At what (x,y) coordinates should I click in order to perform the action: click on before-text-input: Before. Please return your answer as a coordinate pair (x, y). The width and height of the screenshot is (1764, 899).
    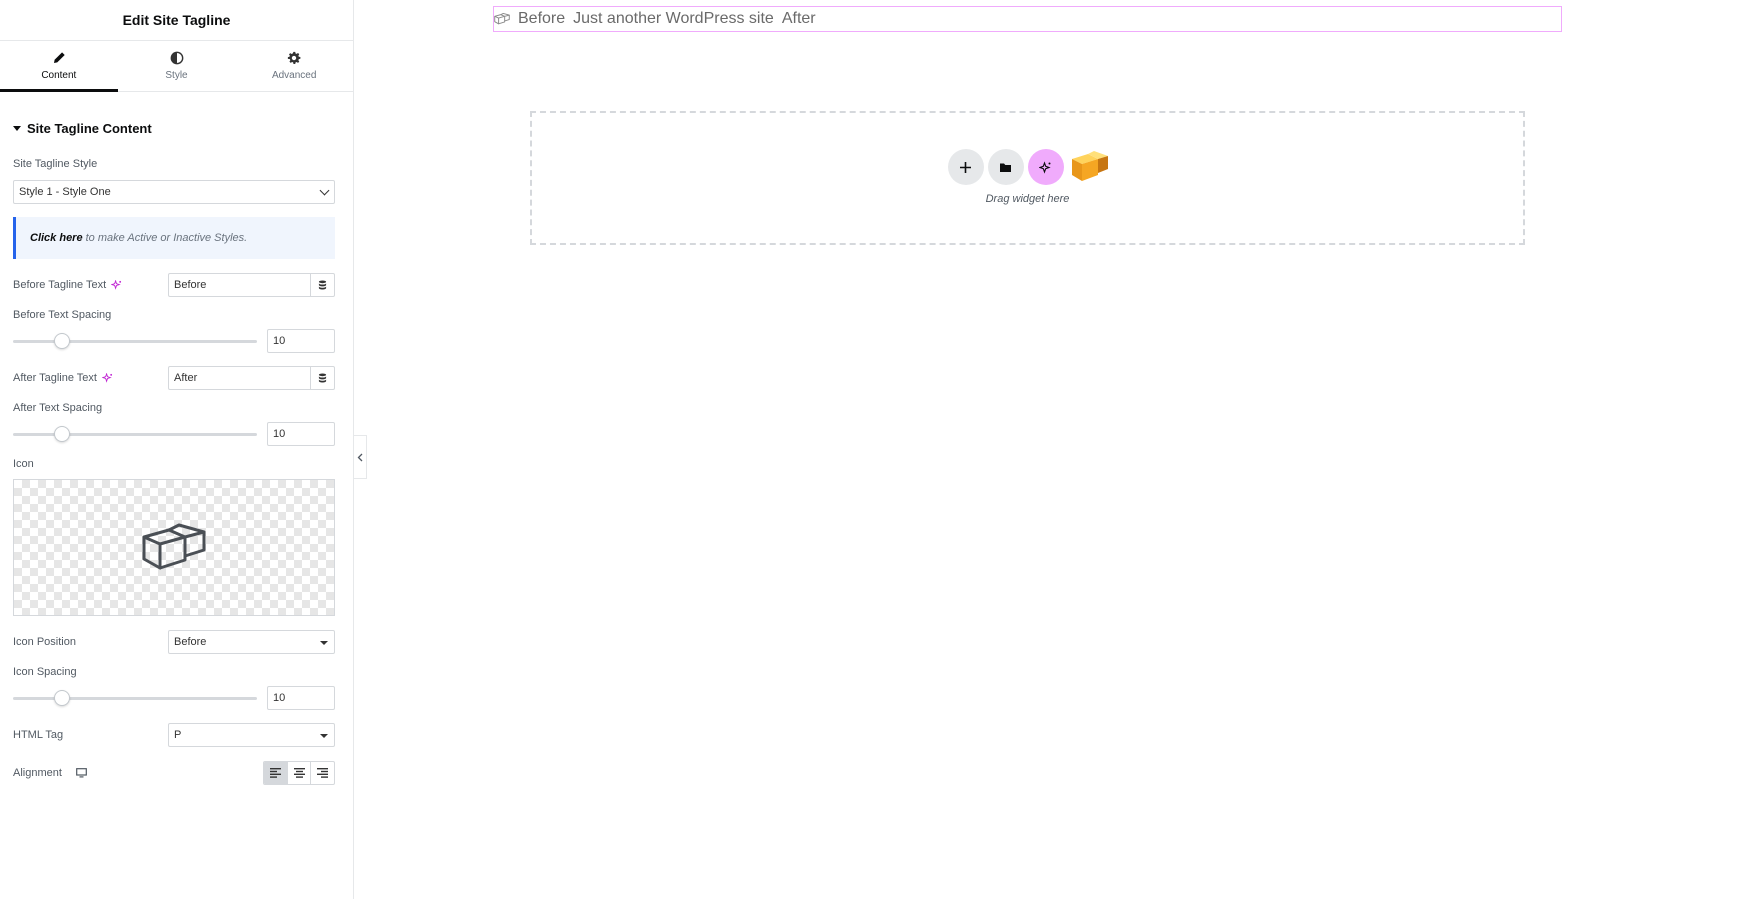
    Looking at the image, I should click on (251, 285).